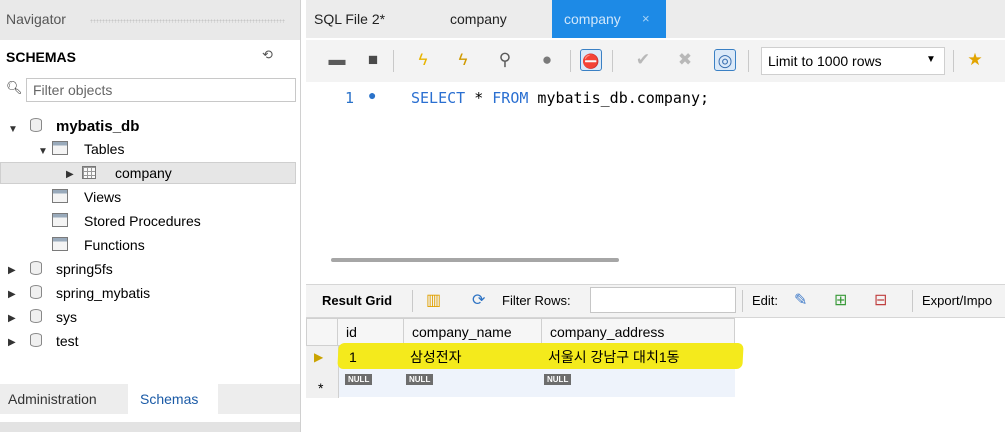 The width and height of the screenshot is (1005, 432). I want to click on tree-item-company: company, so click(143, 173).